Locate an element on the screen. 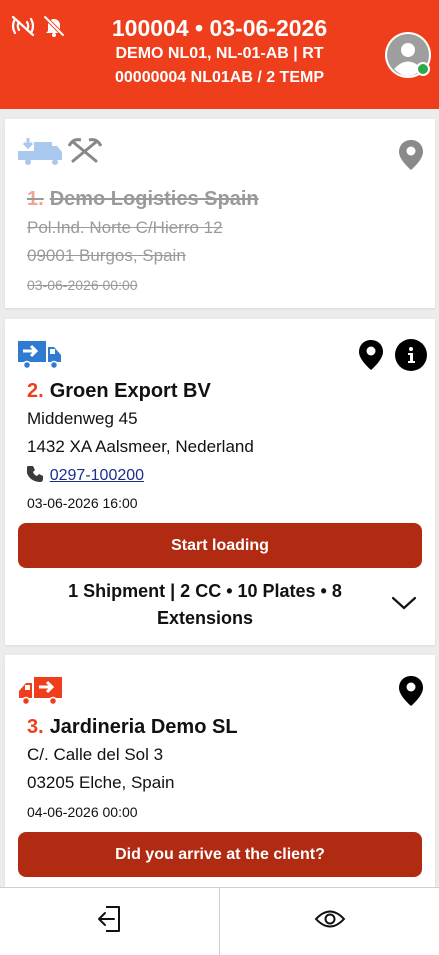 This screenshot has width=439, height=955. stop-name: 2. Groen Export BV is located at coordinates (119, 391).